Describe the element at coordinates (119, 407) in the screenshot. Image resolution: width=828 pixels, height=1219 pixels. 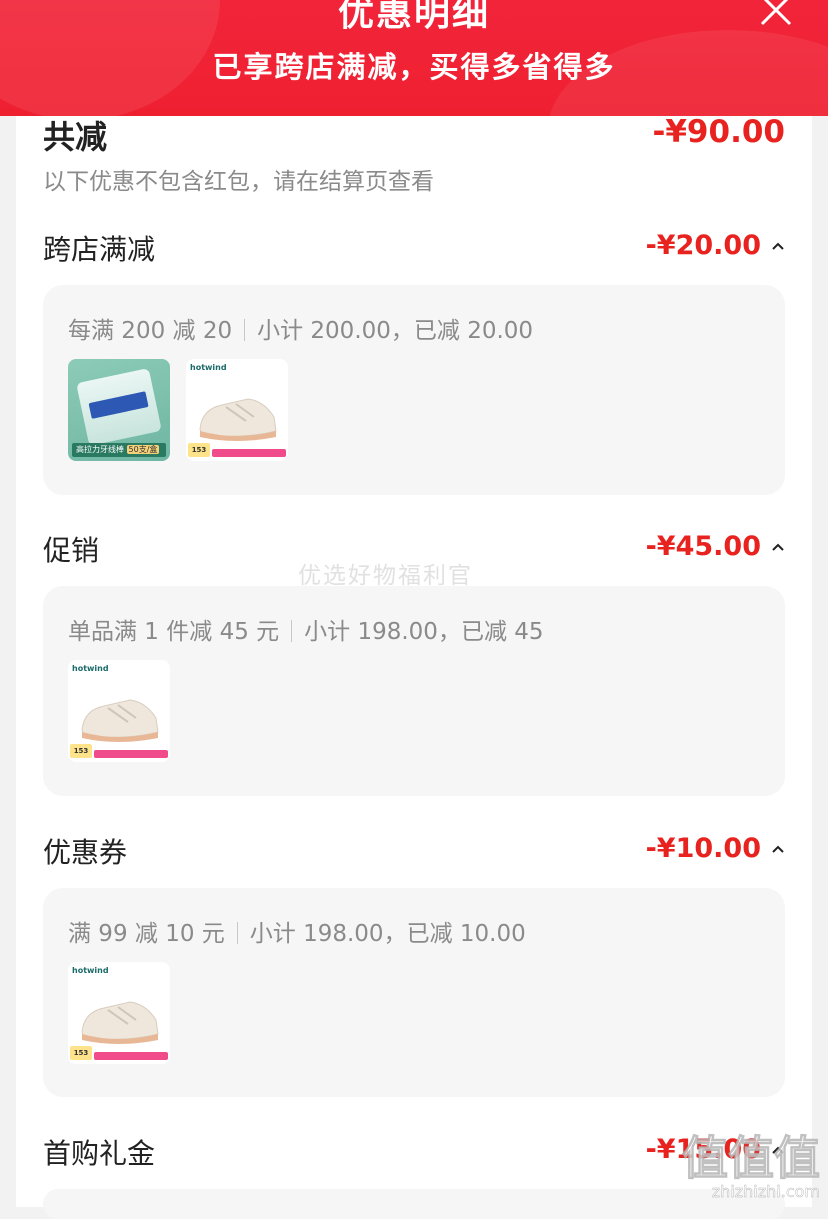
I see `floss-pack-image` at that location.